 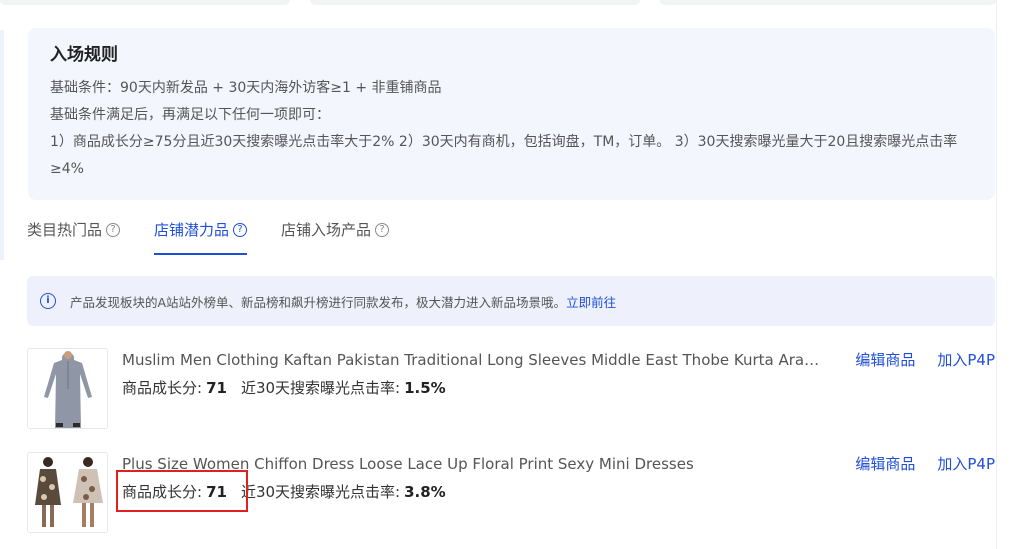 I want to click on product-tabs: 类目热门品 ? 店铺潜力品 ? 店铺入场产品 ?, so click(x=208, y=235).